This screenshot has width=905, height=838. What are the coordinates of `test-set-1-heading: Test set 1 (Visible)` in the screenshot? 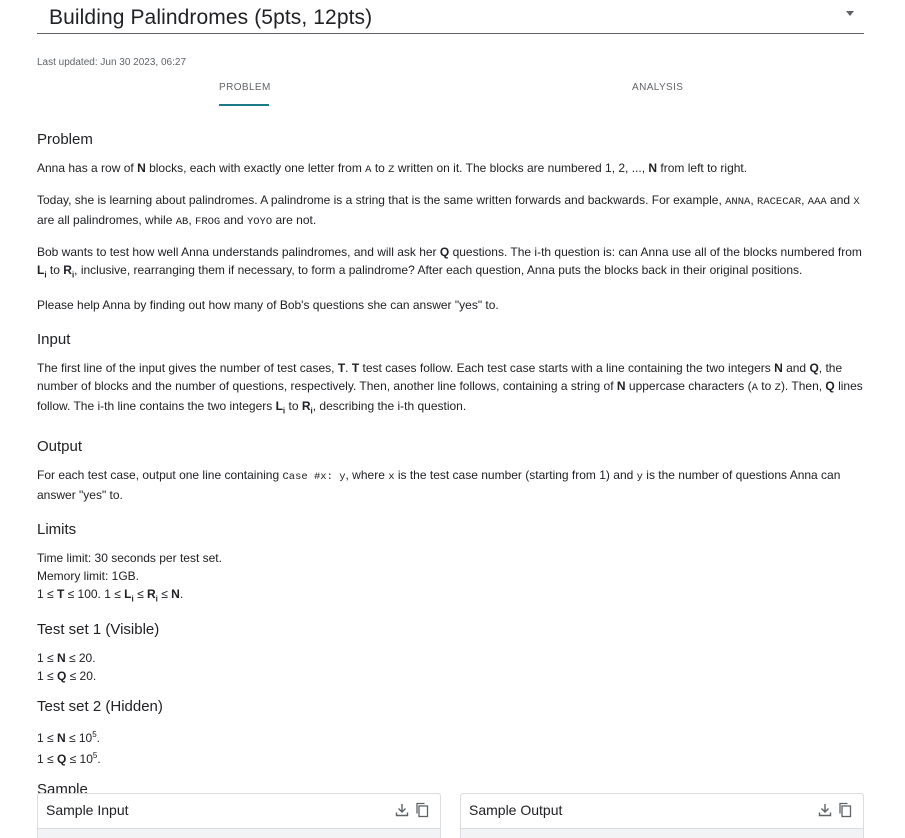 It's located at (98, 630).